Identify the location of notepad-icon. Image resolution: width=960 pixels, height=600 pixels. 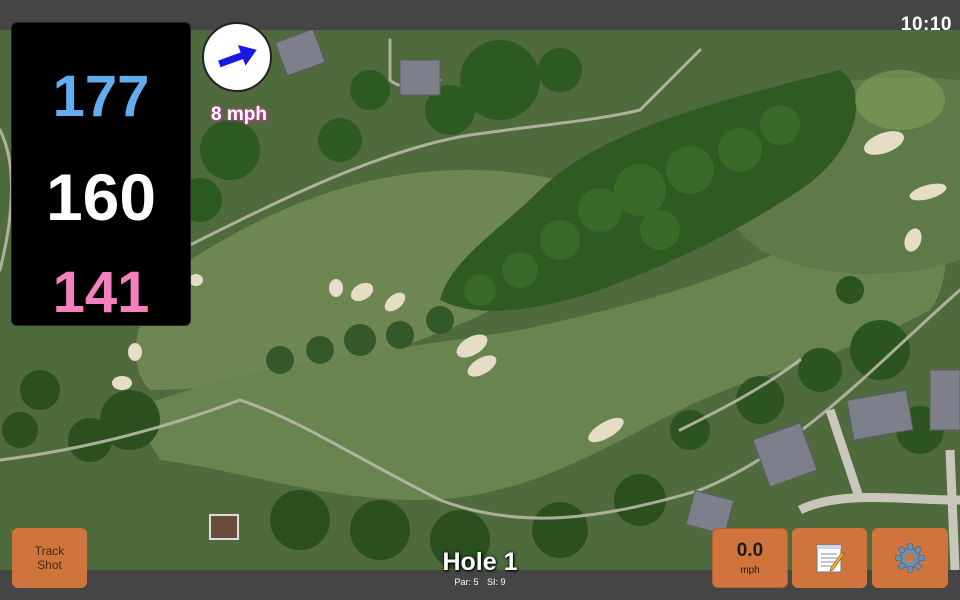
(830, 558).